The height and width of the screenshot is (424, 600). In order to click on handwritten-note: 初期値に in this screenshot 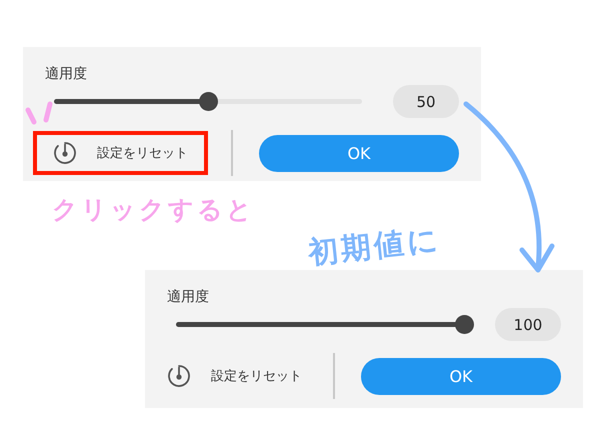, I will do `click(374, 247)`.